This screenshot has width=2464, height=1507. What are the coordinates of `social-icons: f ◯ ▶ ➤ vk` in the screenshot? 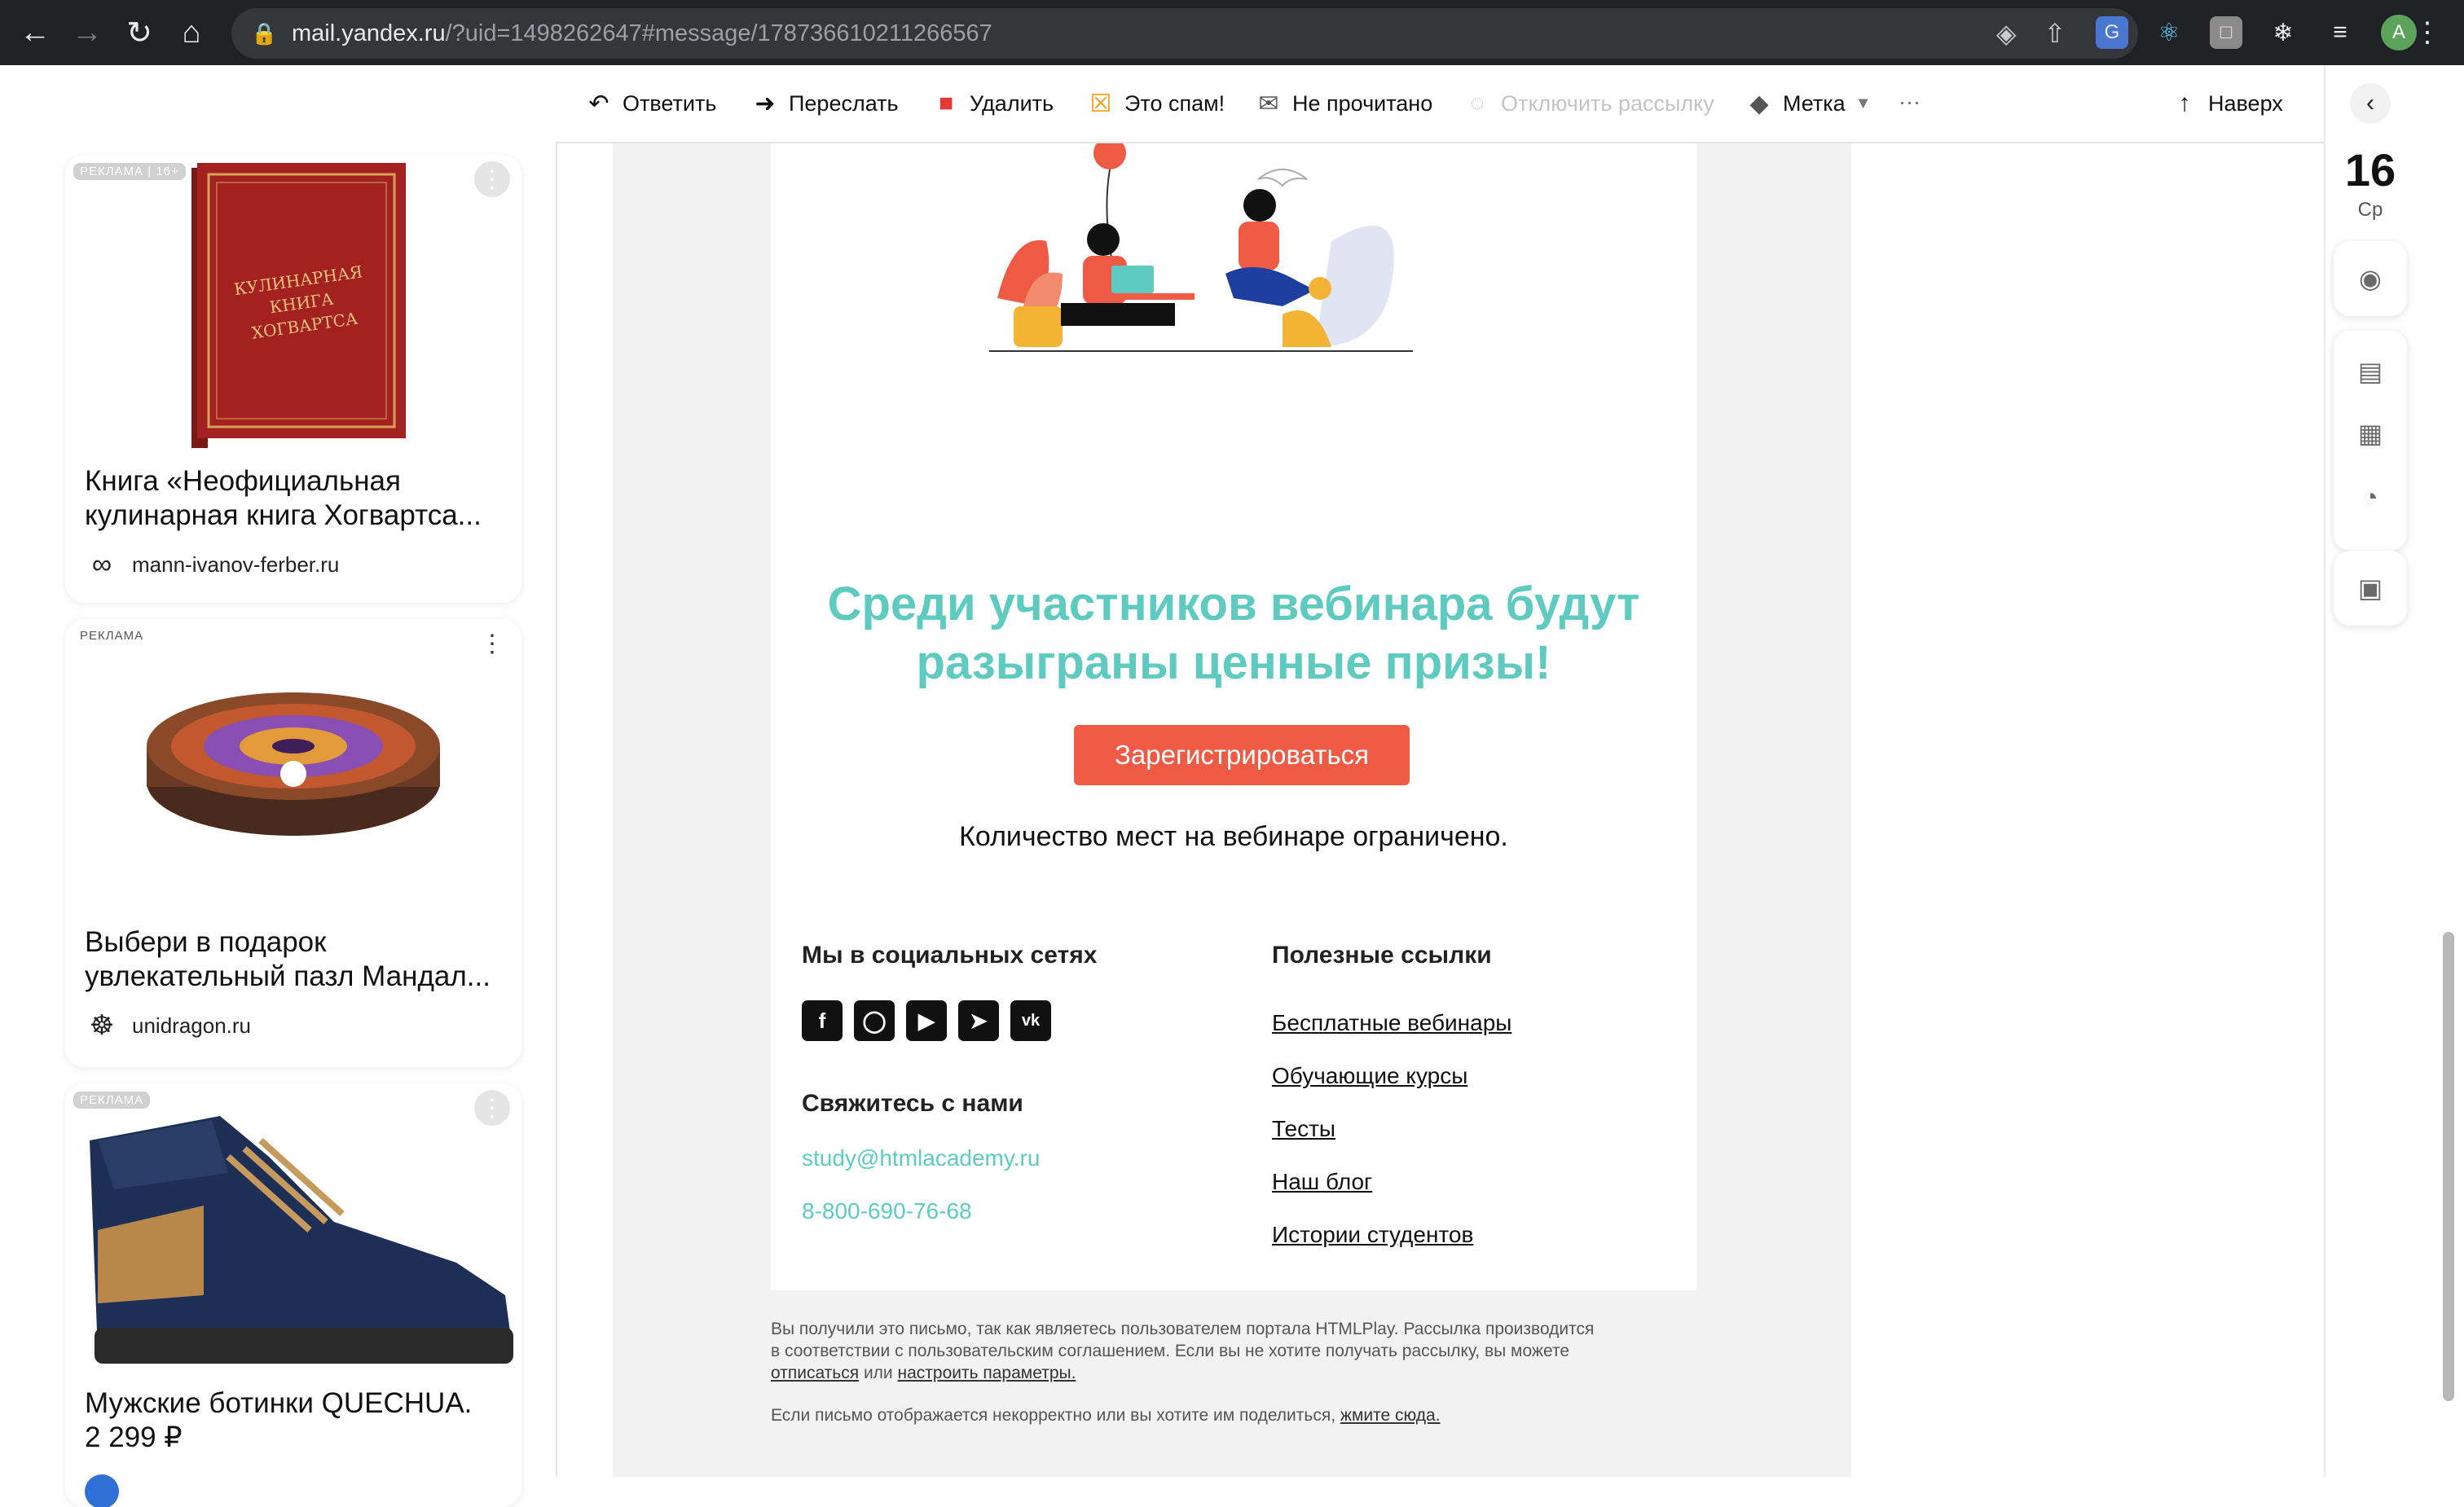 It's located at (926, 1020).